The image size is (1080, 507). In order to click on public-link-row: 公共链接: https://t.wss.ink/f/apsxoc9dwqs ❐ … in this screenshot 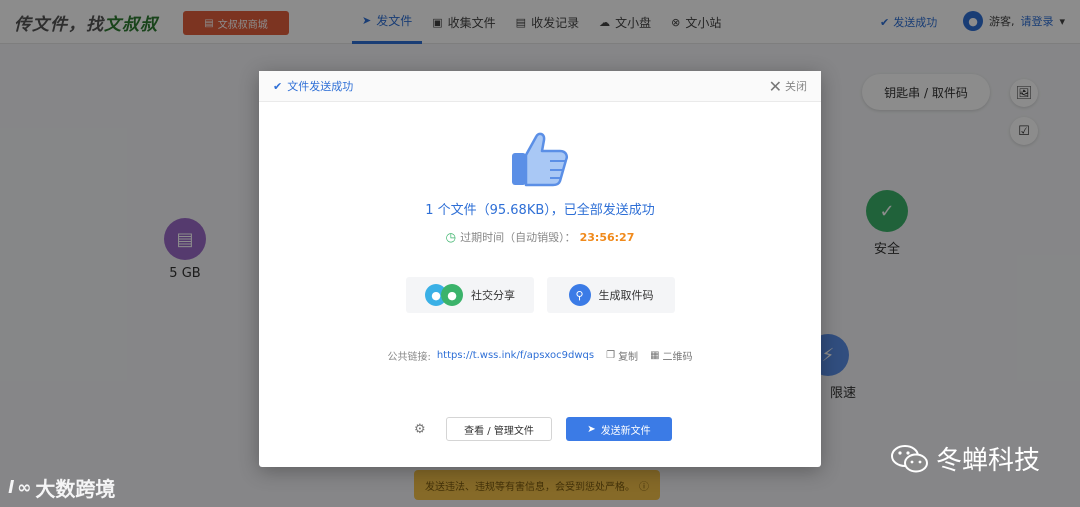, I will do `click(540, 355)`.